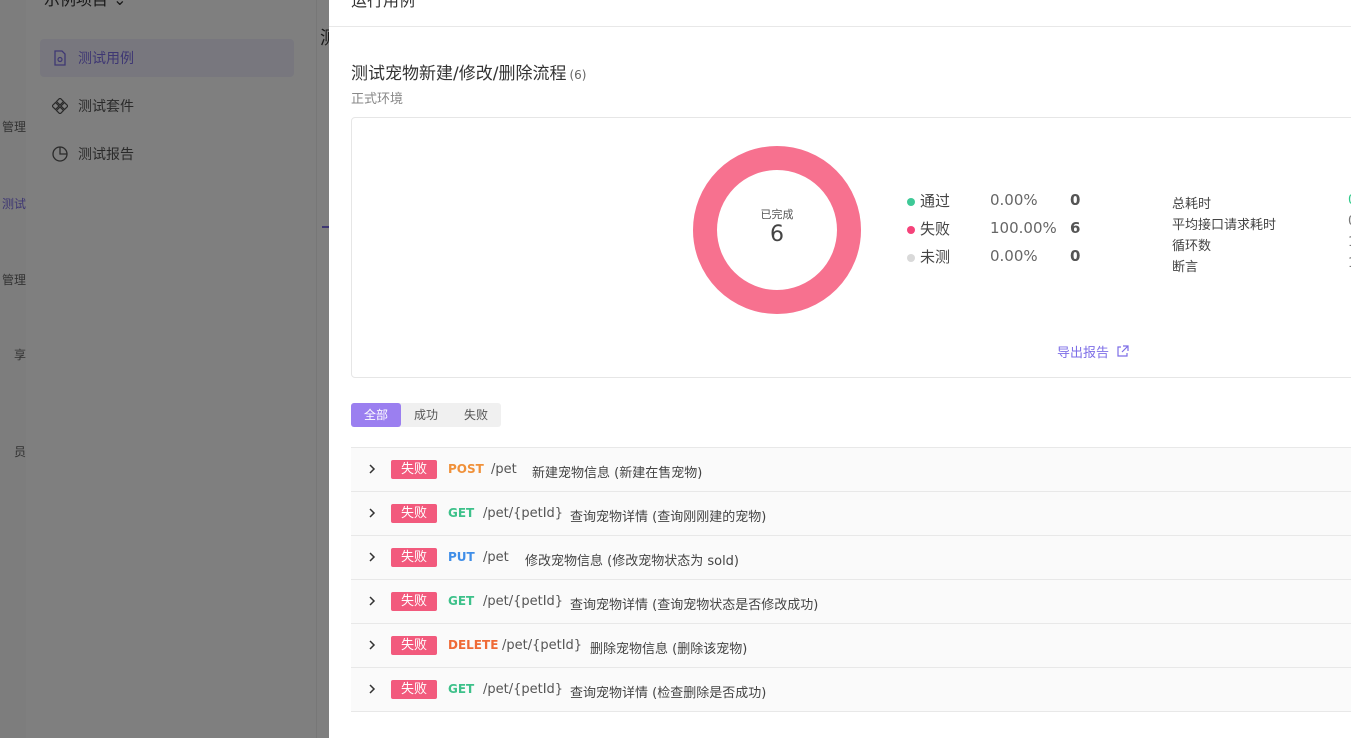 This screenshot has width=1351, height=738. What do you see at coordinates (935, 228) in the screenshot?
I see `legend-name: 失败` at bounding box center [935, 228].